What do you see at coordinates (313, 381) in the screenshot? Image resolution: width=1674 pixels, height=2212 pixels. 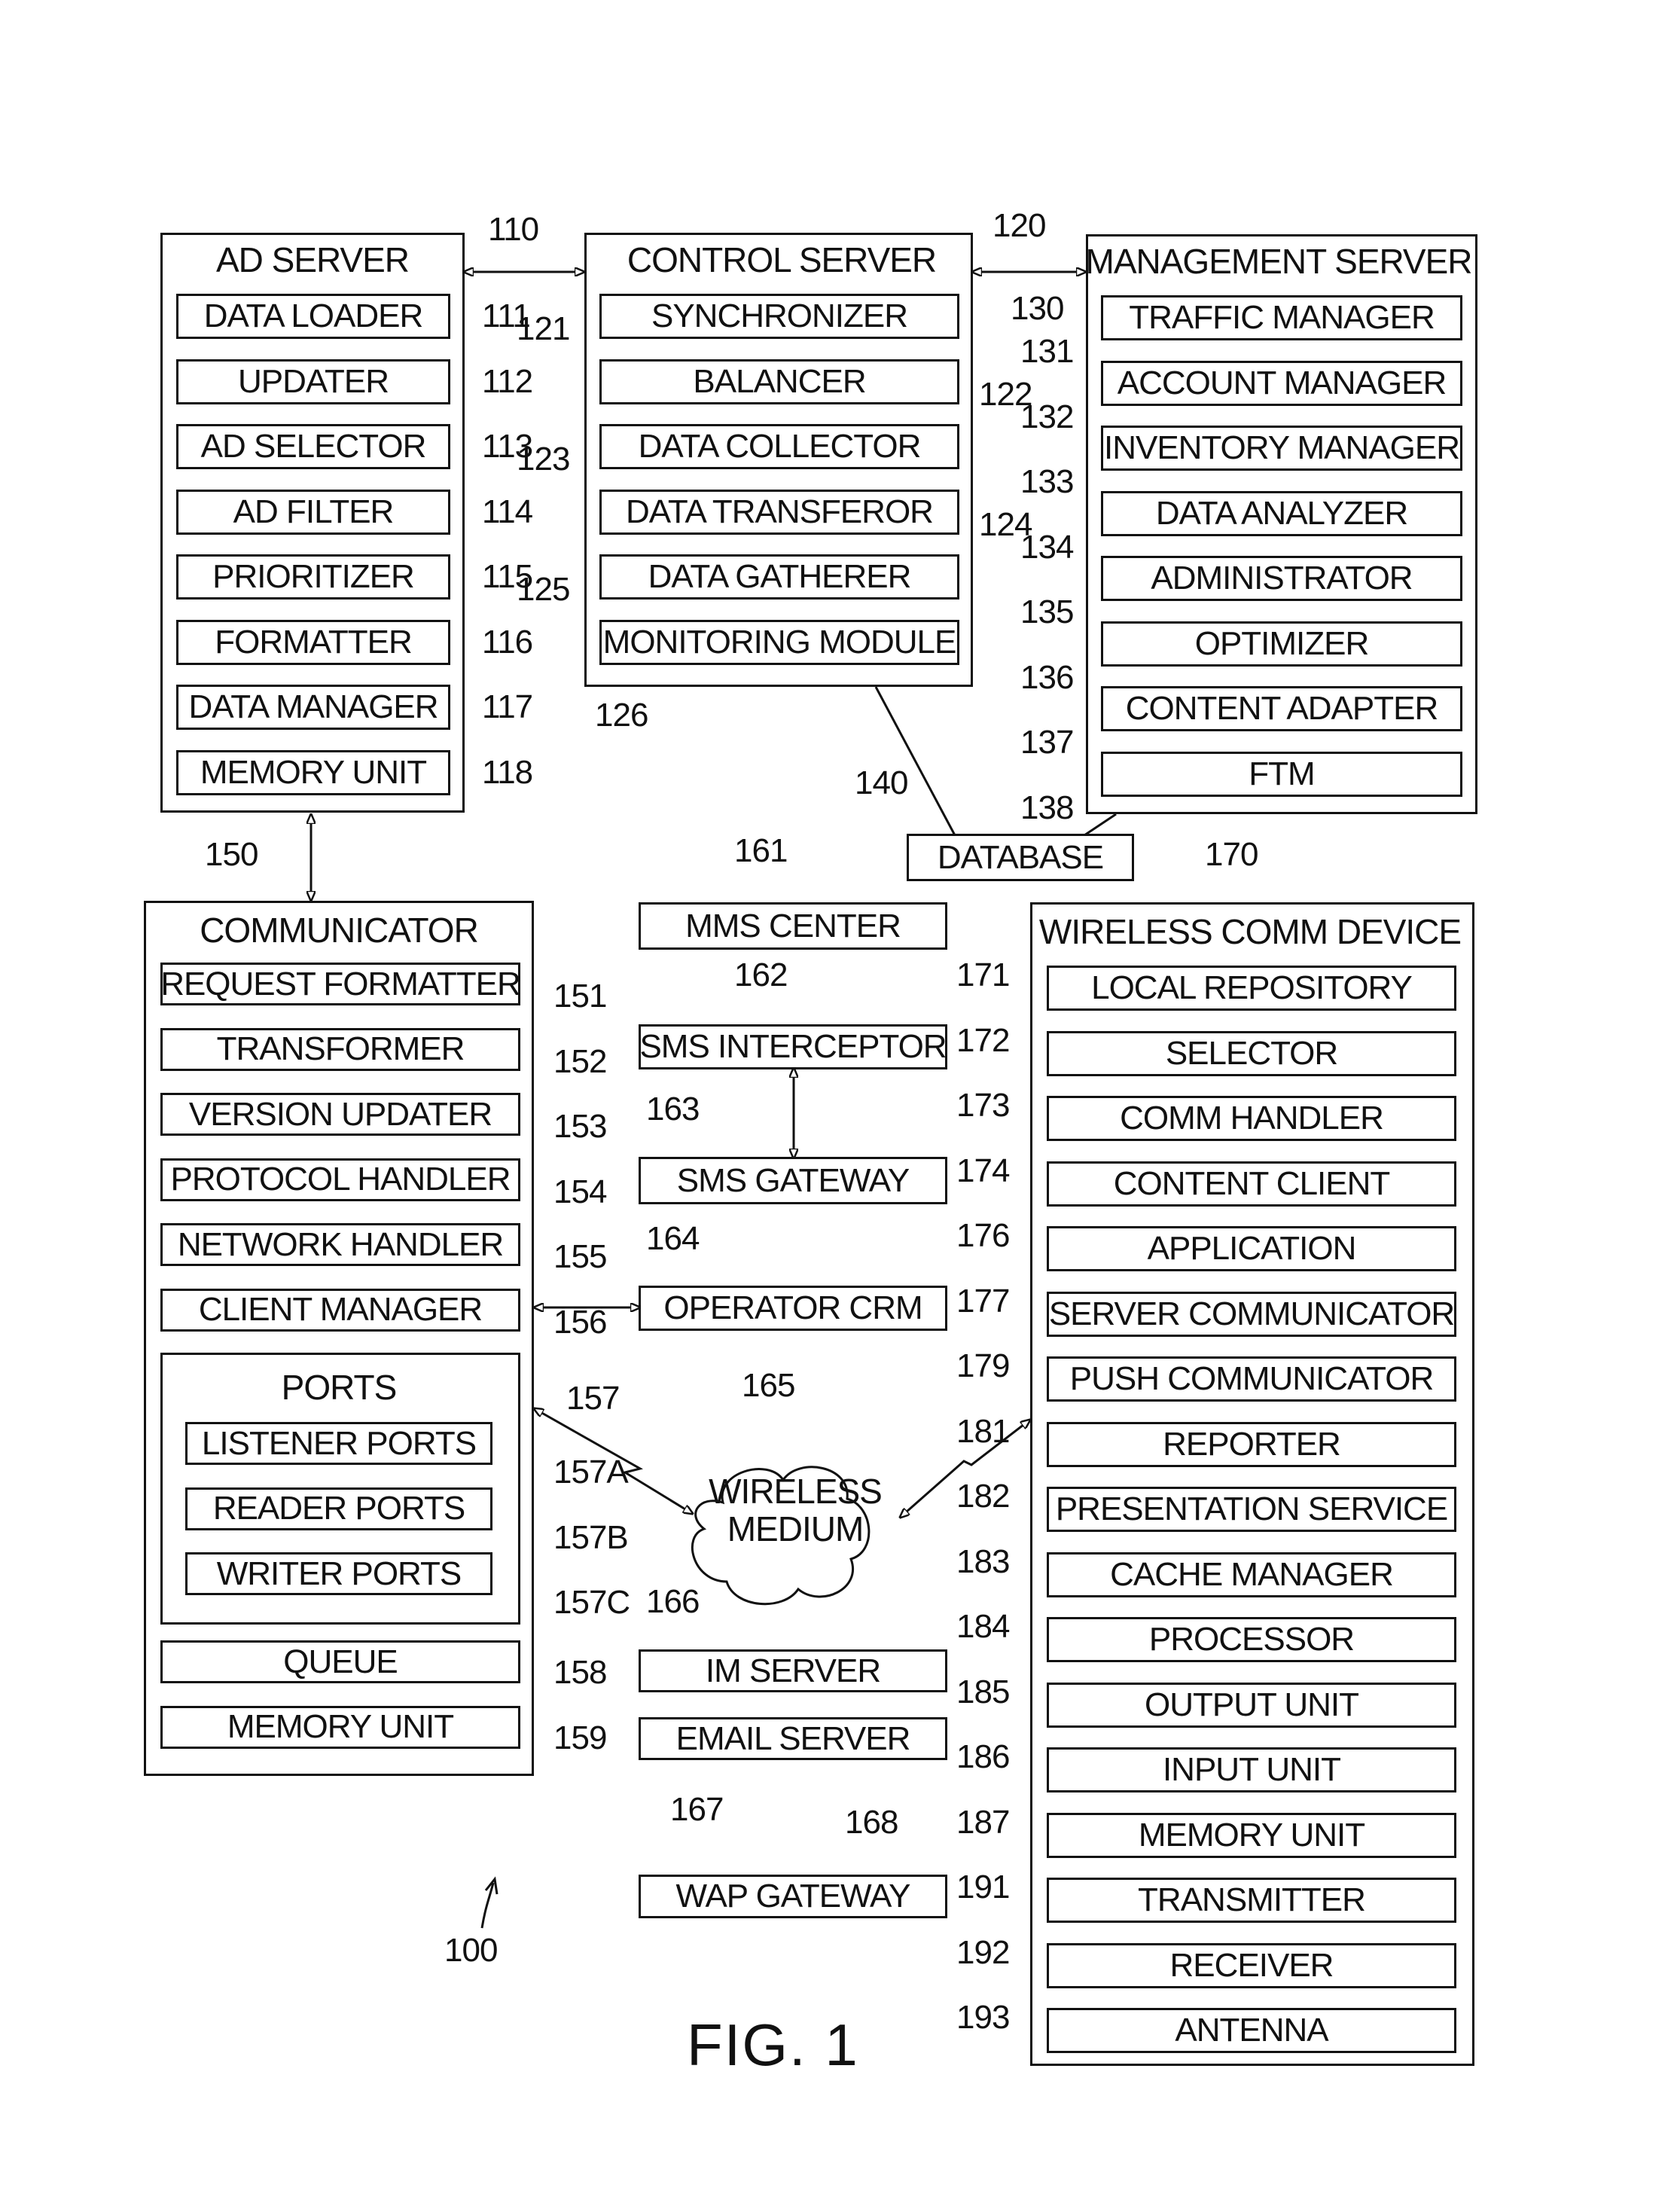 I see `component-label: UPDATER` at bounding box center [313, 381].